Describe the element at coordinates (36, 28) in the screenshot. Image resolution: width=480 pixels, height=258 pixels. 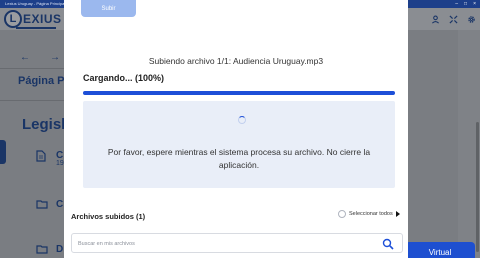
I see `logo-underline` at that location.